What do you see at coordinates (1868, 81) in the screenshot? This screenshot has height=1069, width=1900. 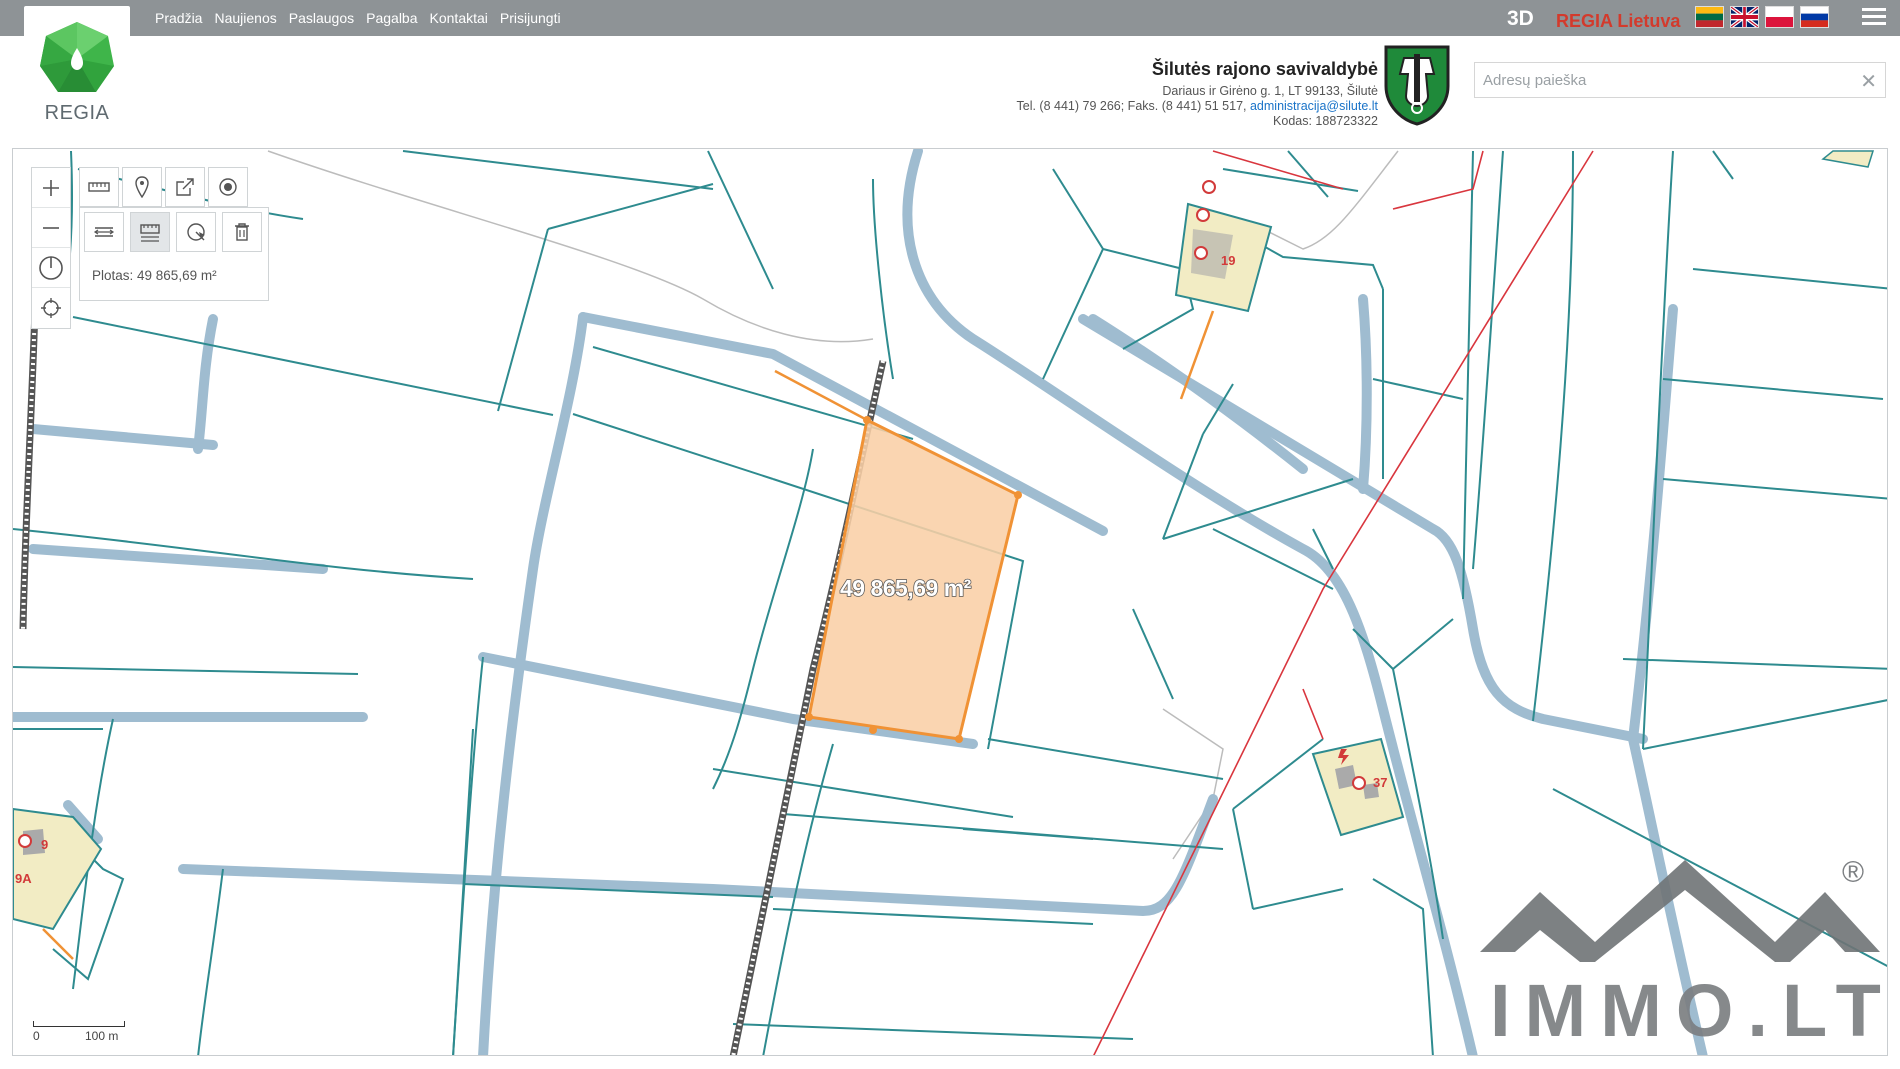 I see `search-clear-icon: ✕` at bounding box center [1868, 81].